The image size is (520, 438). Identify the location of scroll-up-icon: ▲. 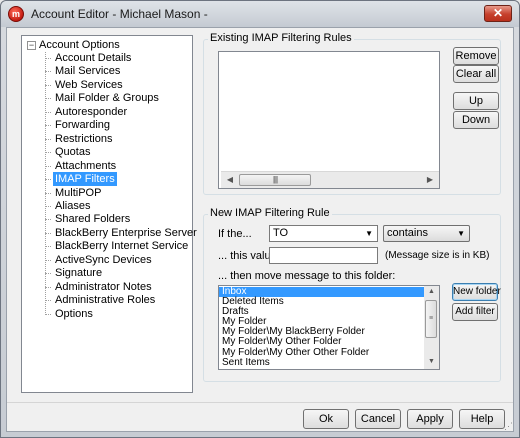
(431, 292).